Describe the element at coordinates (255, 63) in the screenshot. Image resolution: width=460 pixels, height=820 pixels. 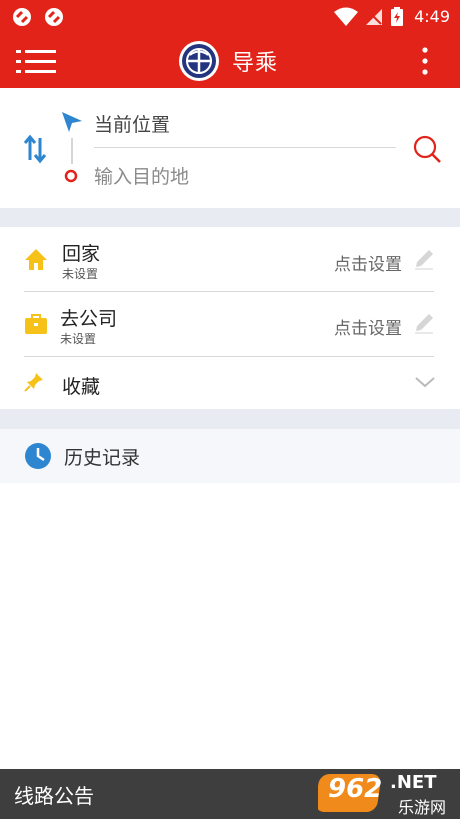
I see `app-title: 导乘` at that location.